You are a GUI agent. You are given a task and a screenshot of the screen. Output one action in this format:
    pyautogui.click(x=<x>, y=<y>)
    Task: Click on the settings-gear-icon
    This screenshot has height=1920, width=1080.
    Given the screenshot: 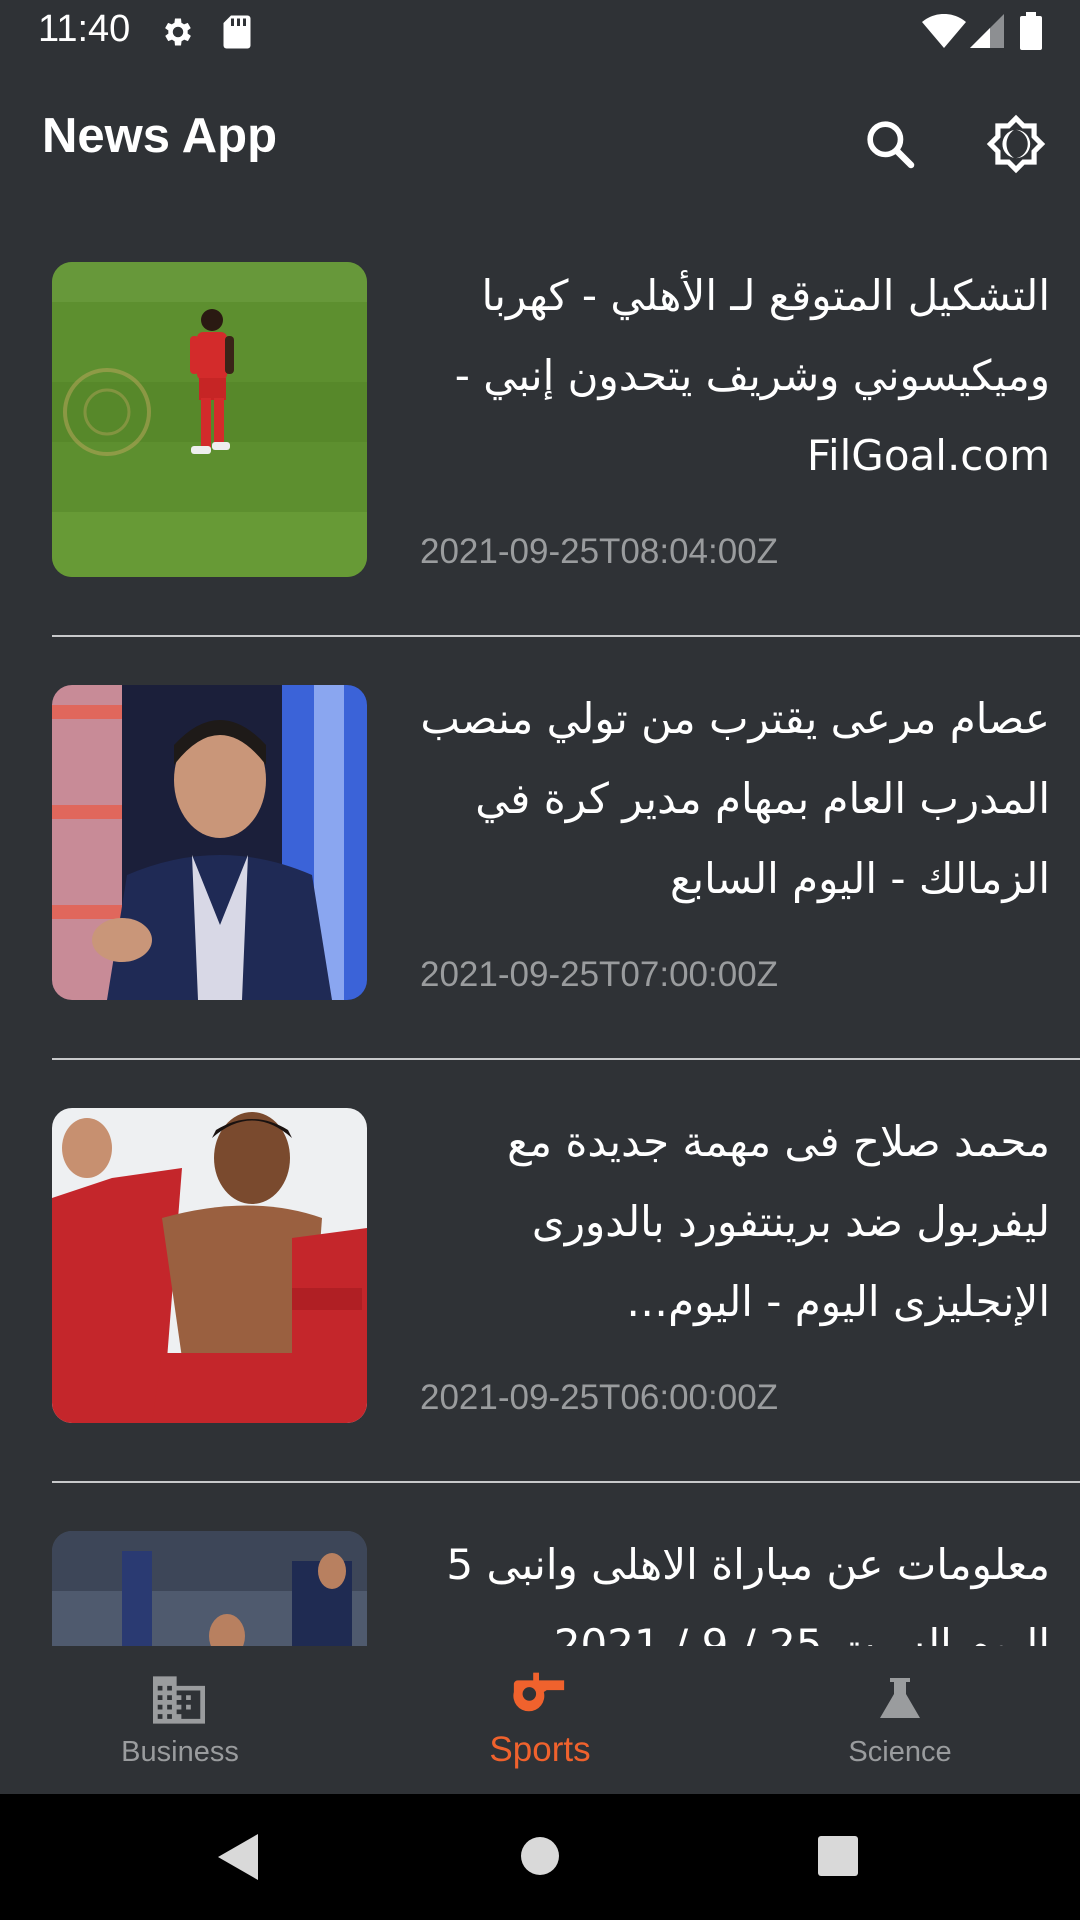 What is the action you would take?
    pyautogui.click(x=178, y=34)
    